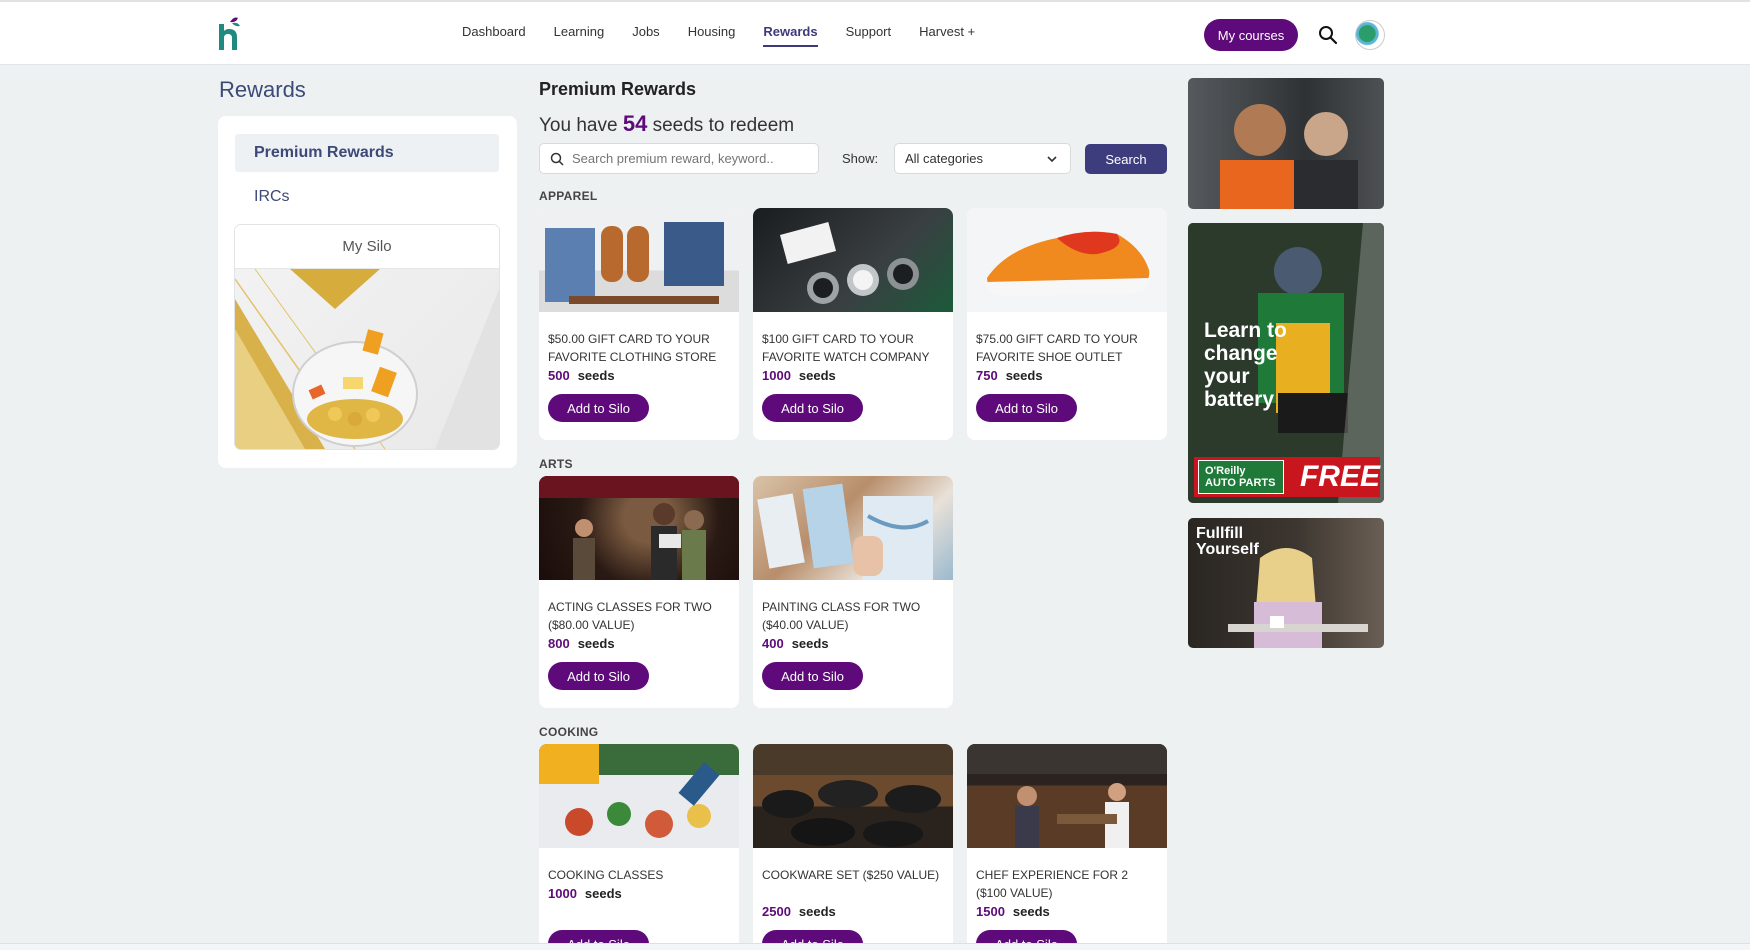 The image size is (1750, 950). Describe the element at coordinates (1370, 35) in the screenshot. I see `avatar-icon` at that location.